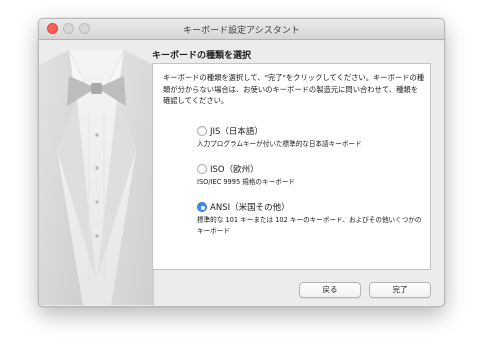 The height and width of the screenshot is (361, 480). Describe the element at coordinates (202, 169) in the screenshot. I see `iso-radio` at that location.